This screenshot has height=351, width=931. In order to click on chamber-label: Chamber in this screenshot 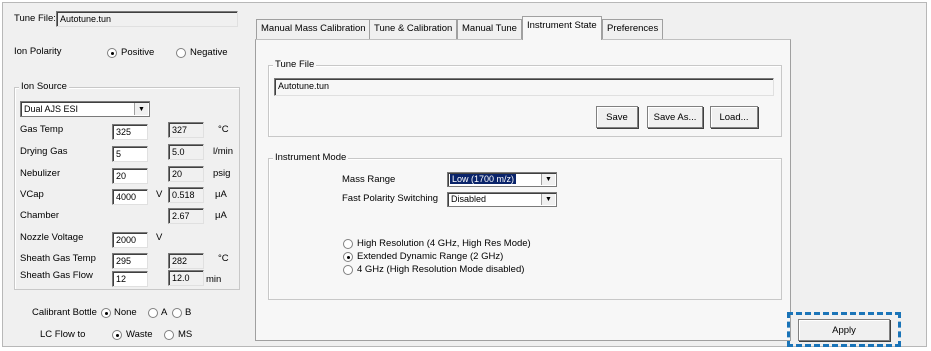, I will do `click(40, 215)`.